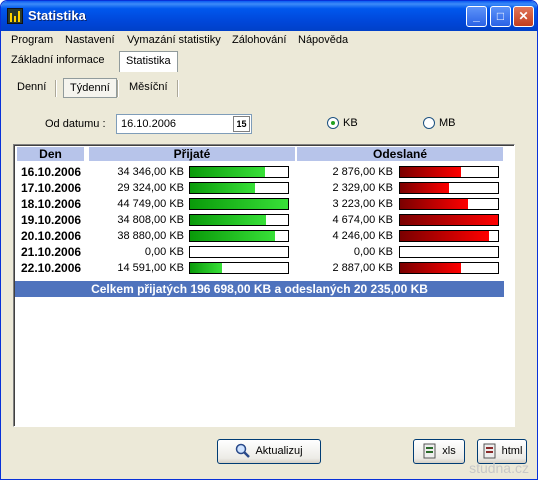 This screenshot has width=538, height=480. I want to click on menu-zalohovani: Zálohování, so click(259, 40).